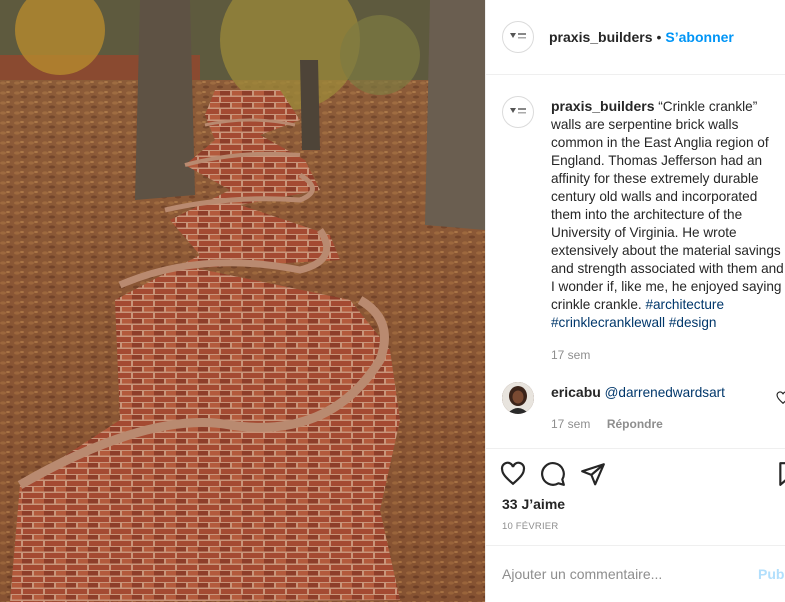 This screenshot has height=602, width=785. What do you see at coordinates (603, 106) in the screenshot?
I see `caption-username: praxis_builders` at bounding box center [603, 106].